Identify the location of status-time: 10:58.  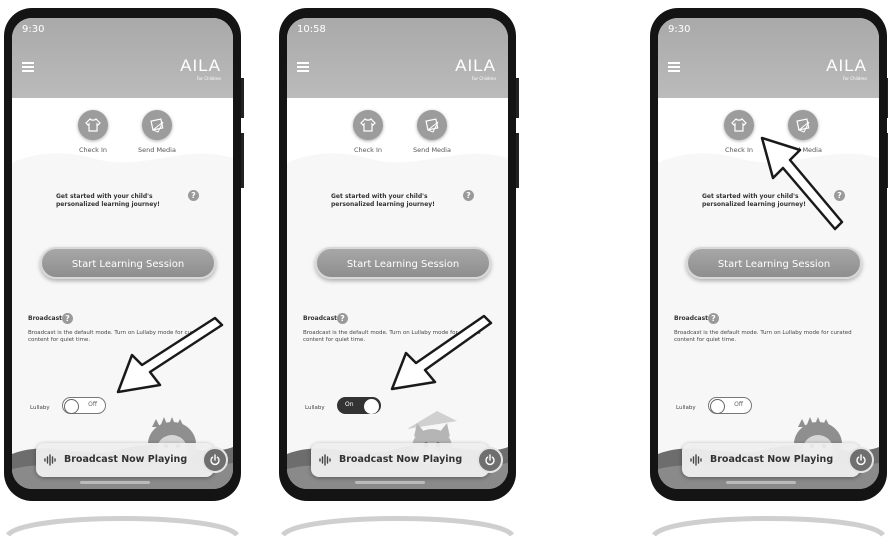
(311, 29).